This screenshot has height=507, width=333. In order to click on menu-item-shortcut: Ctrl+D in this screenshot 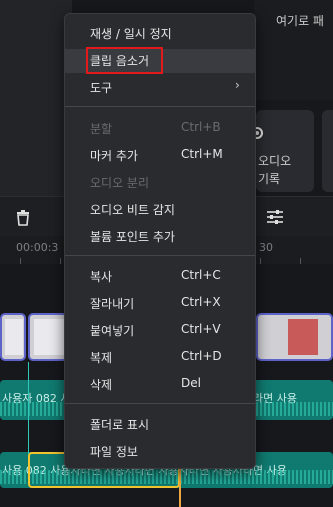, I will do `click(201, 356)`.